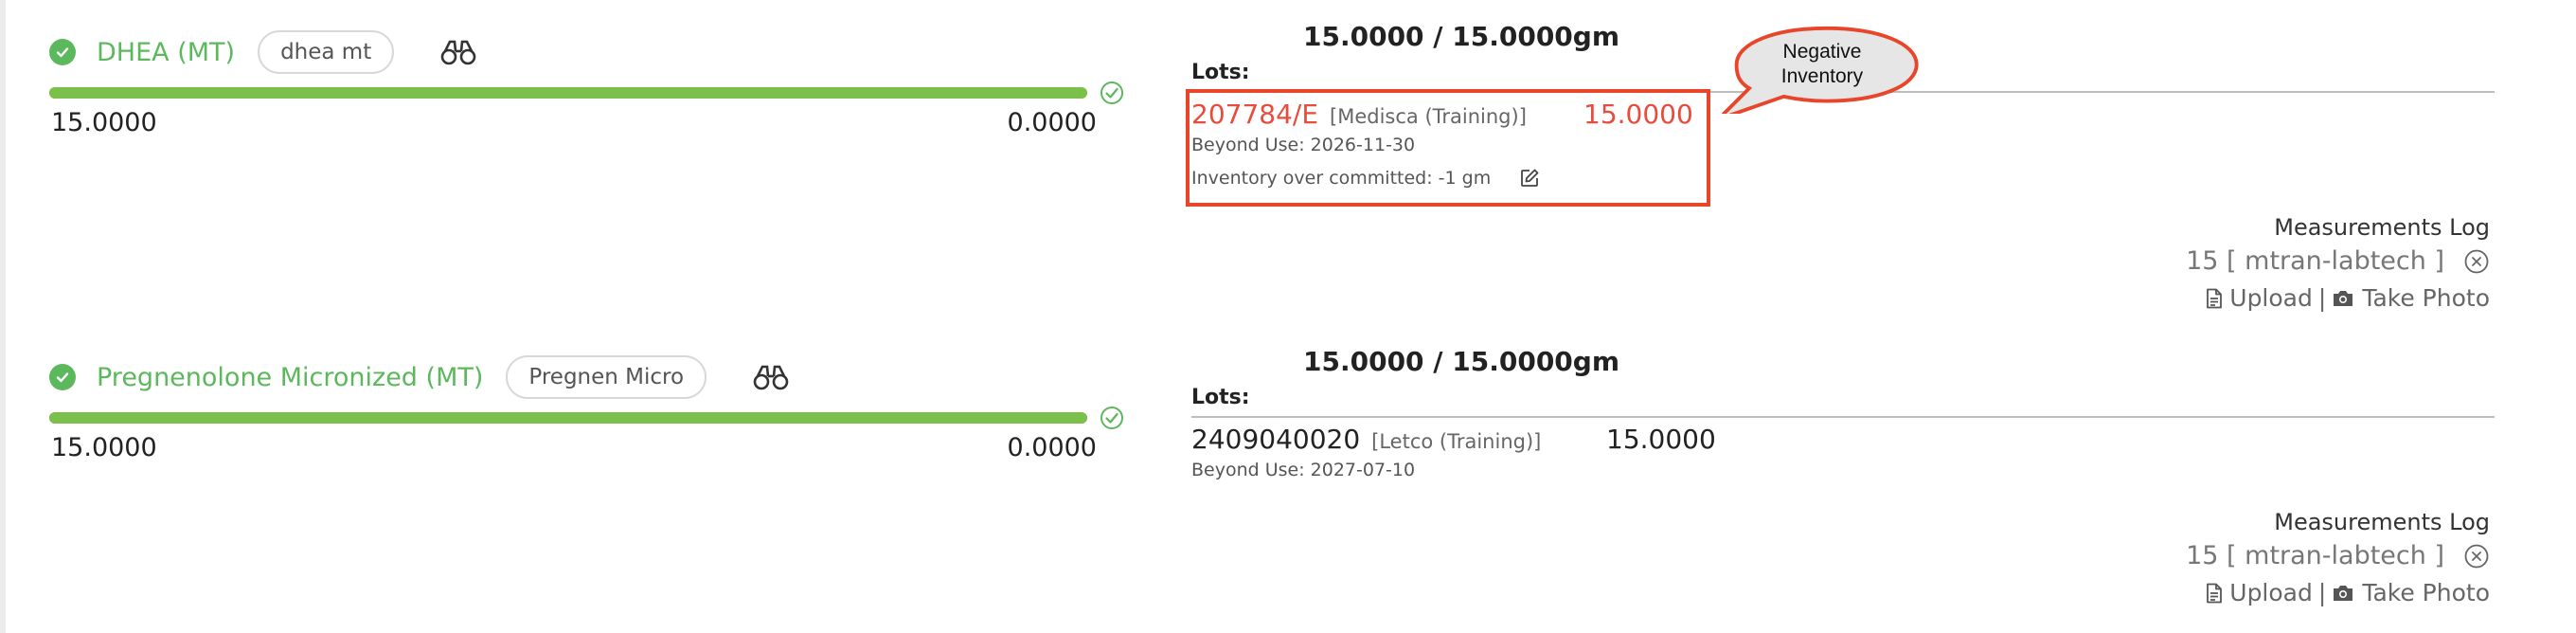  What do you see at coordinates (1843, 417) in the screenshot?
I see `lots-divider` at bounding box center [1843, 417].